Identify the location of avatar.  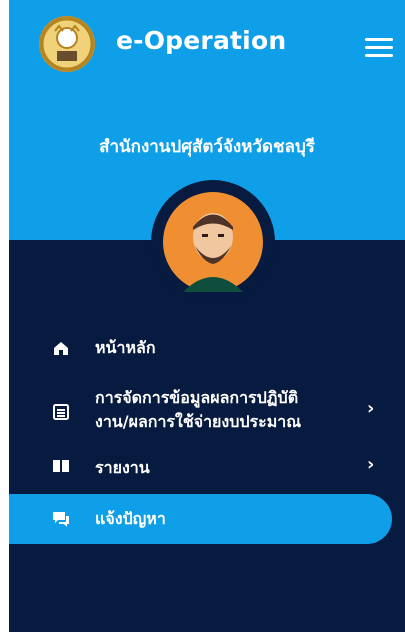
(213, 242).